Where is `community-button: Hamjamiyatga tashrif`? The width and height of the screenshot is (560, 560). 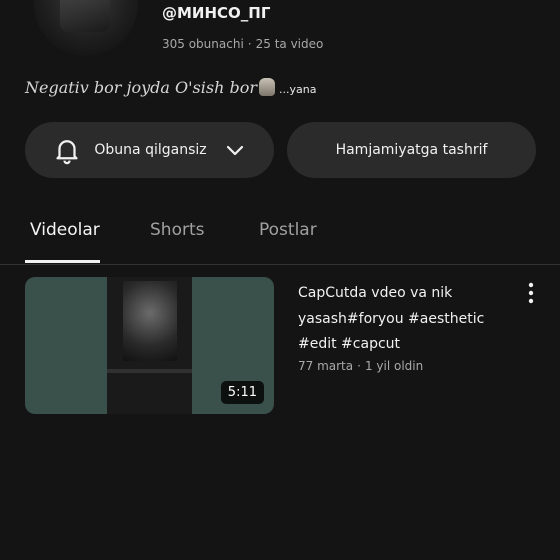
community-button: Hamjamiyatga tashrif is located at coordinates (411, 150).